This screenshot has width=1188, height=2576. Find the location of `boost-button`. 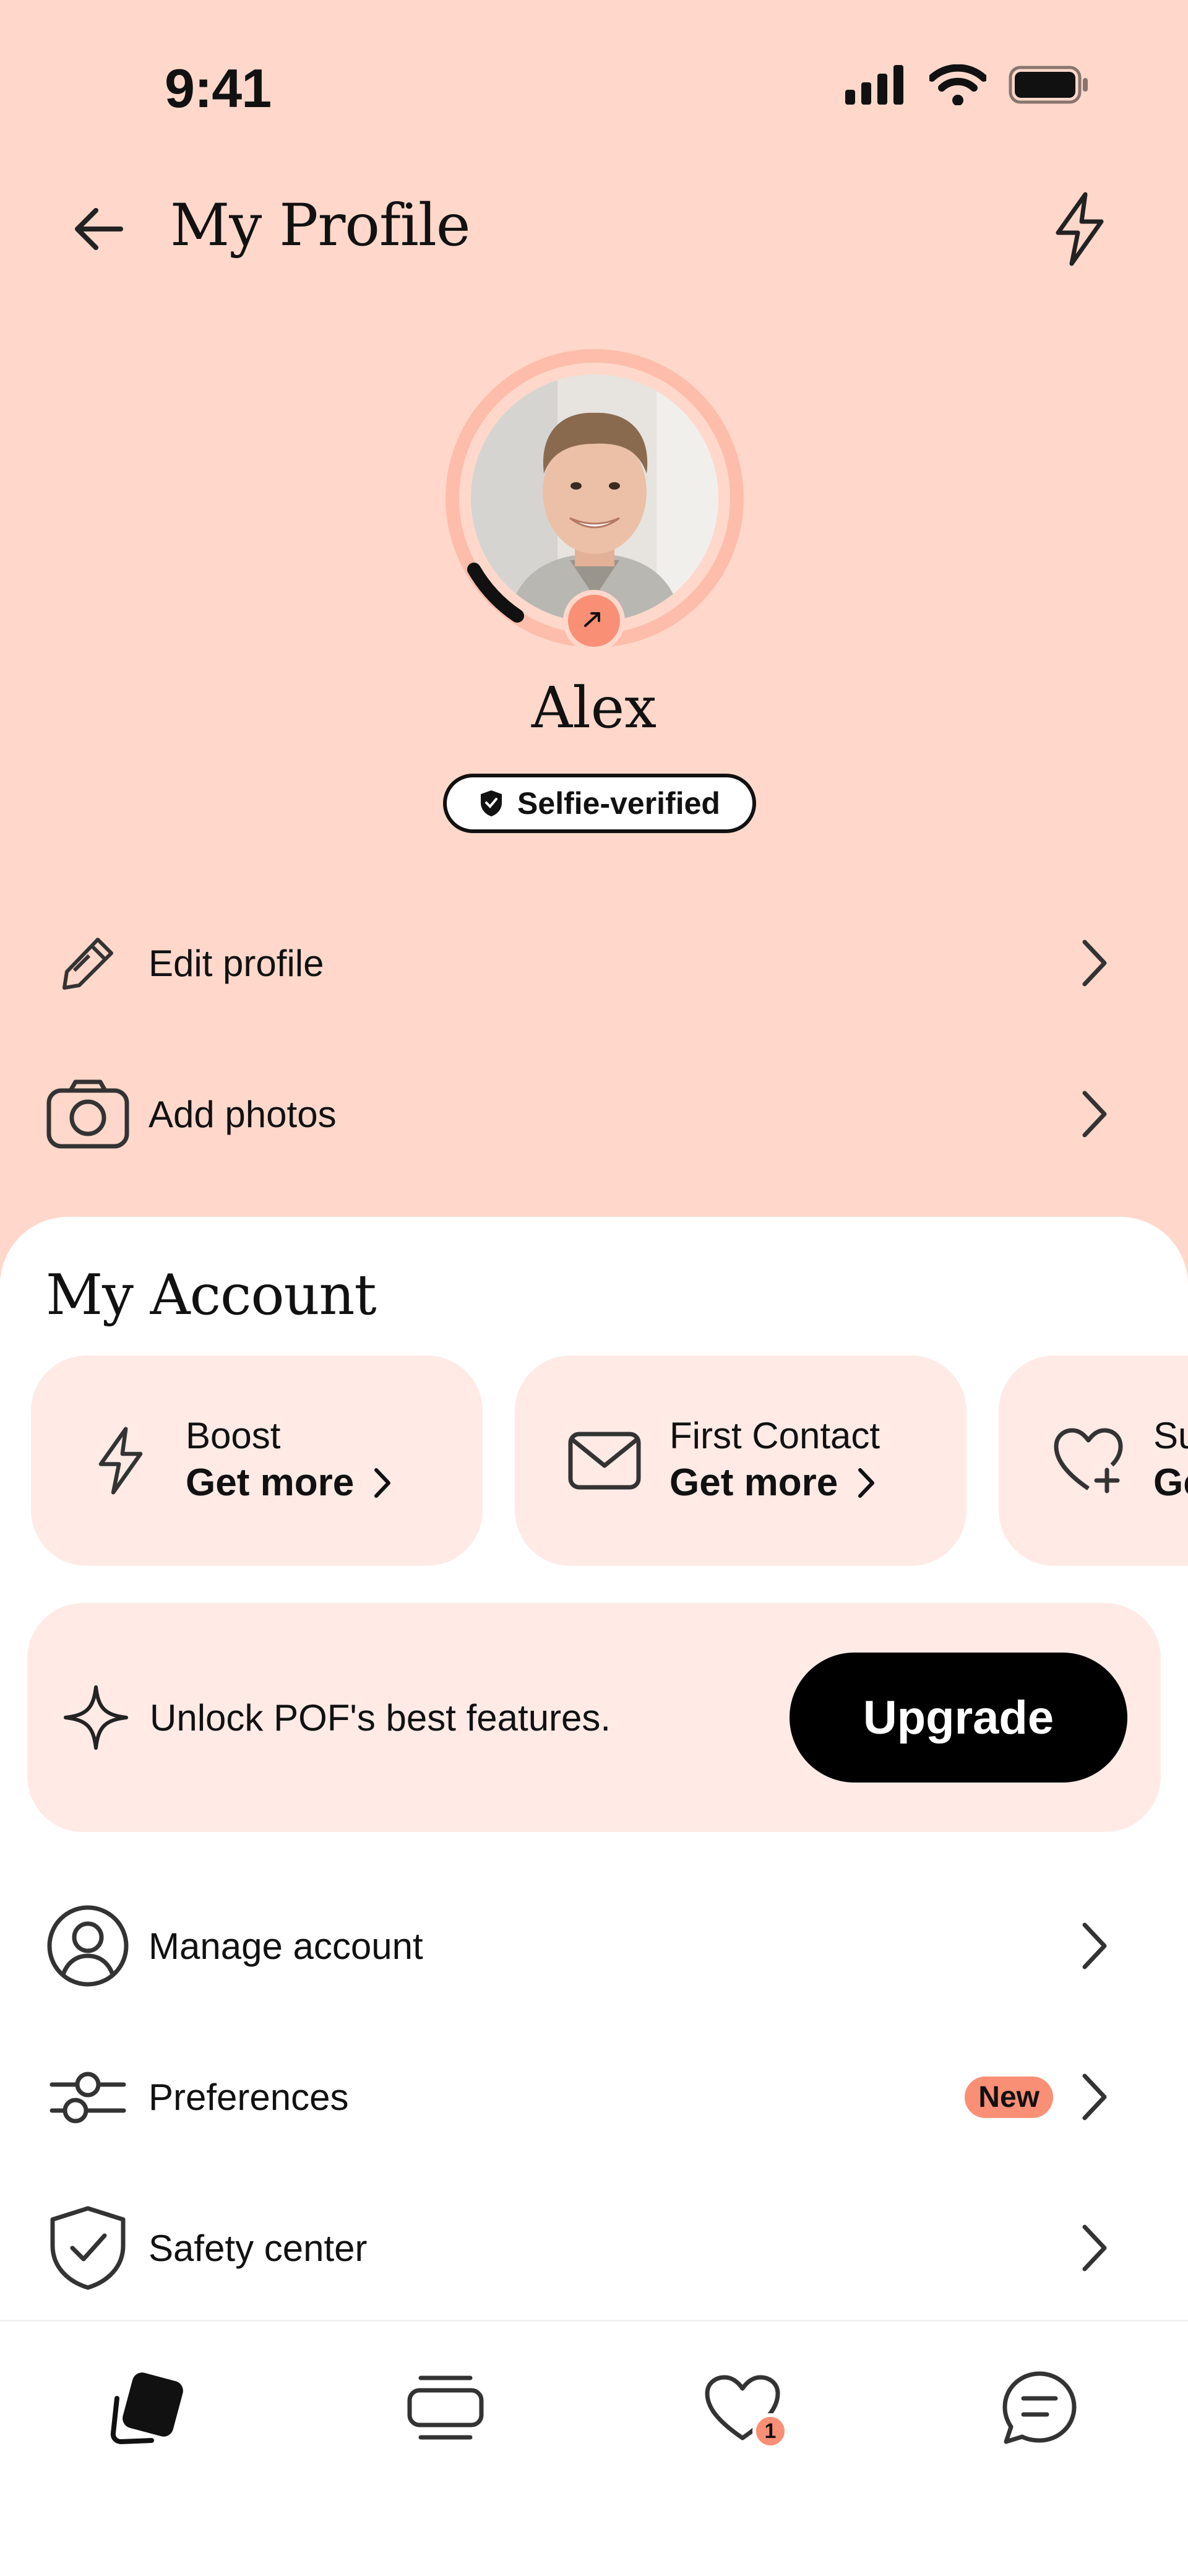

boost-button is located at coordinates (1080, 229).